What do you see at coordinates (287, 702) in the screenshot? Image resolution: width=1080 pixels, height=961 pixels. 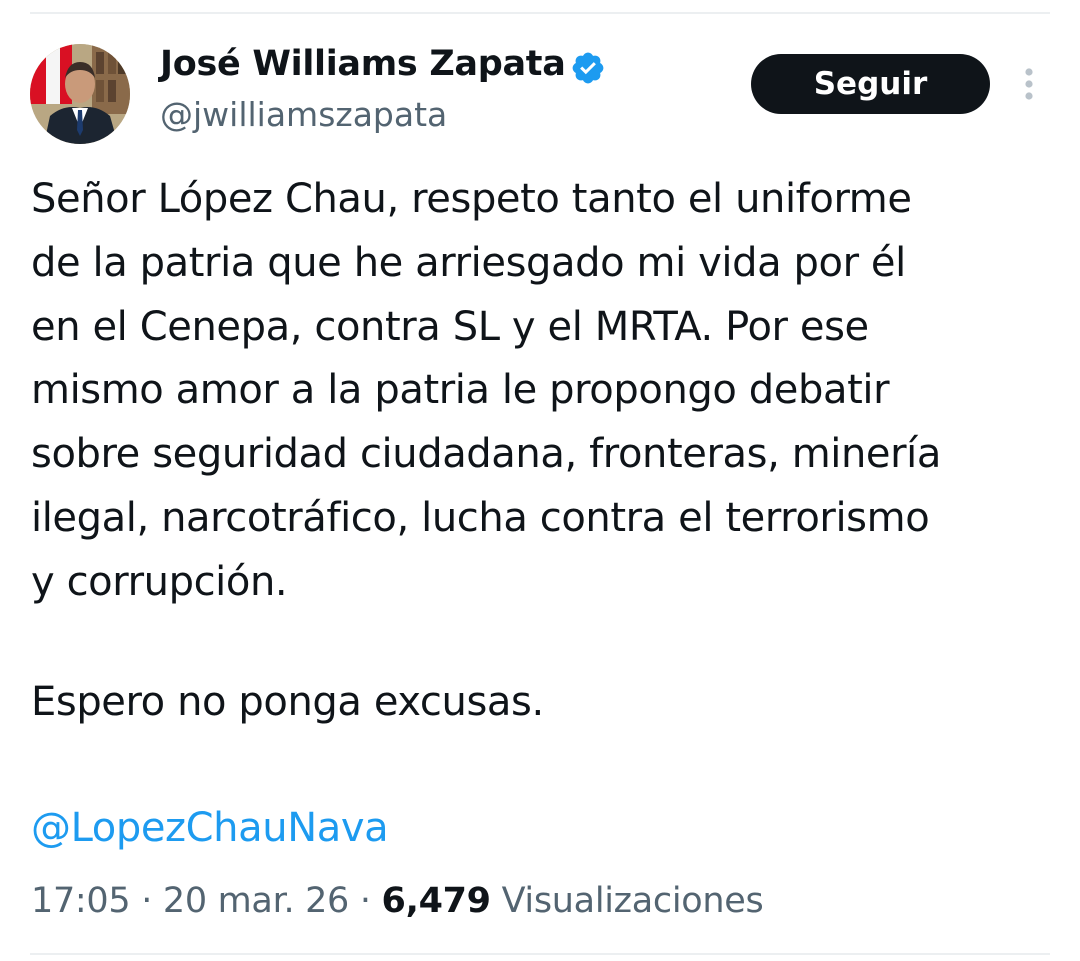 I see `tweet-closing-text: Espero no ponga excusas.` at bounding box center [287, 702].